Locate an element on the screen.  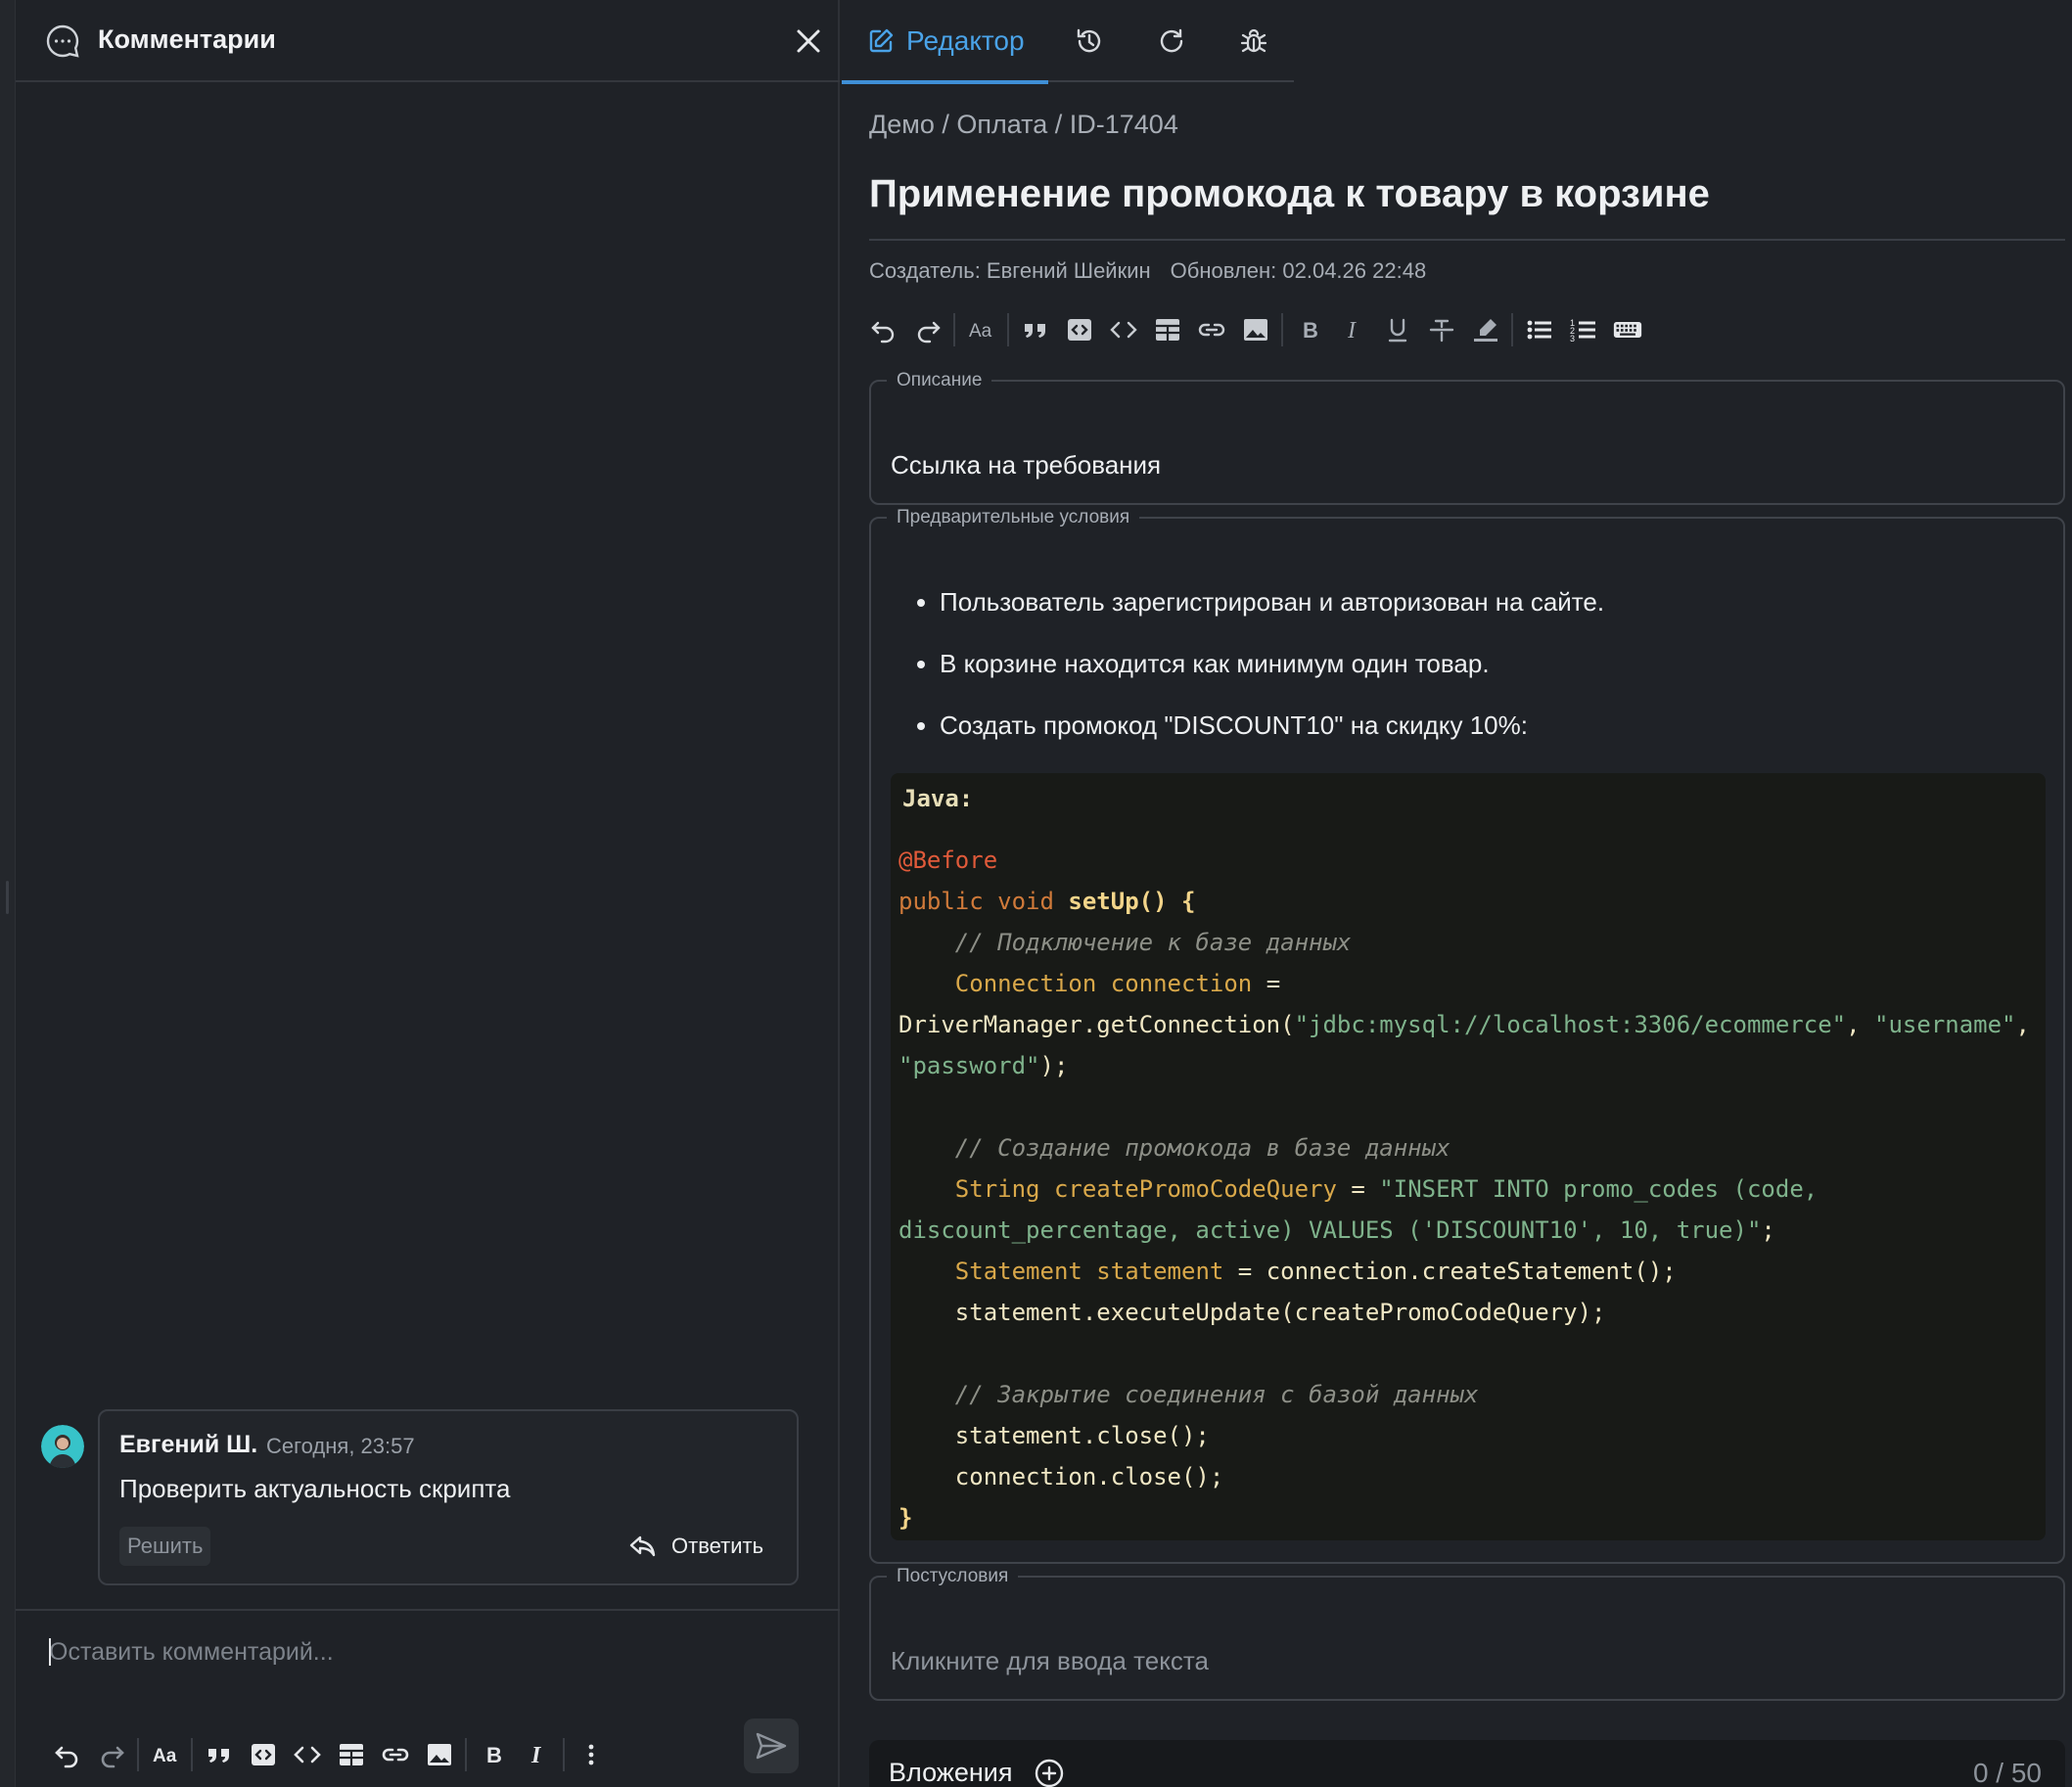
bullet-list-icon is located at coordinates (1539, 330).